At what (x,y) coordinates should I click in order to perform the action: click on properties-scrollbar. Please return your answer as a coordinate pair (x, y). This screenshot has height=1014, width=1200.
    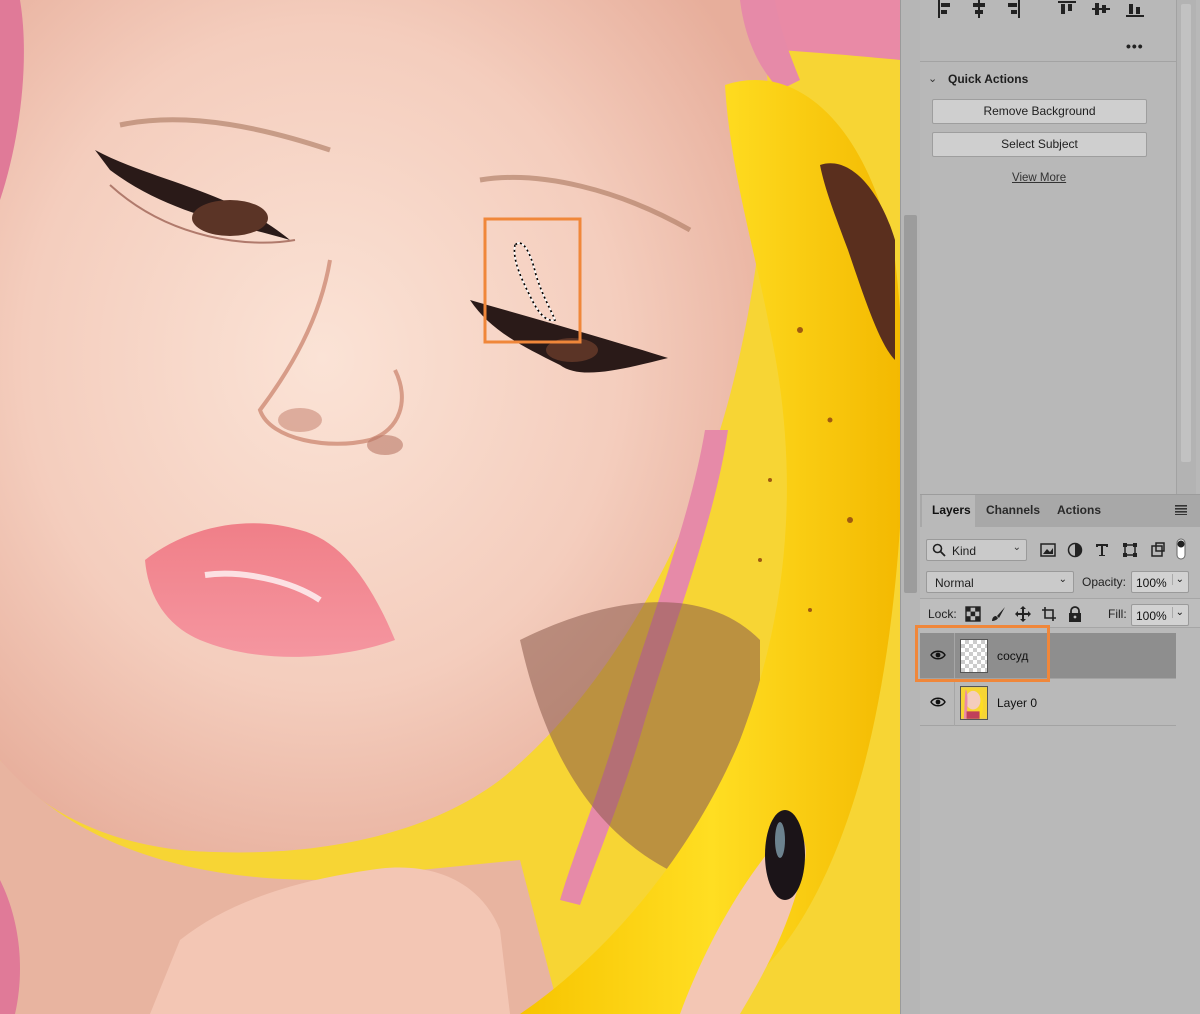
    Looking at the image, I should click on (1186, 247).